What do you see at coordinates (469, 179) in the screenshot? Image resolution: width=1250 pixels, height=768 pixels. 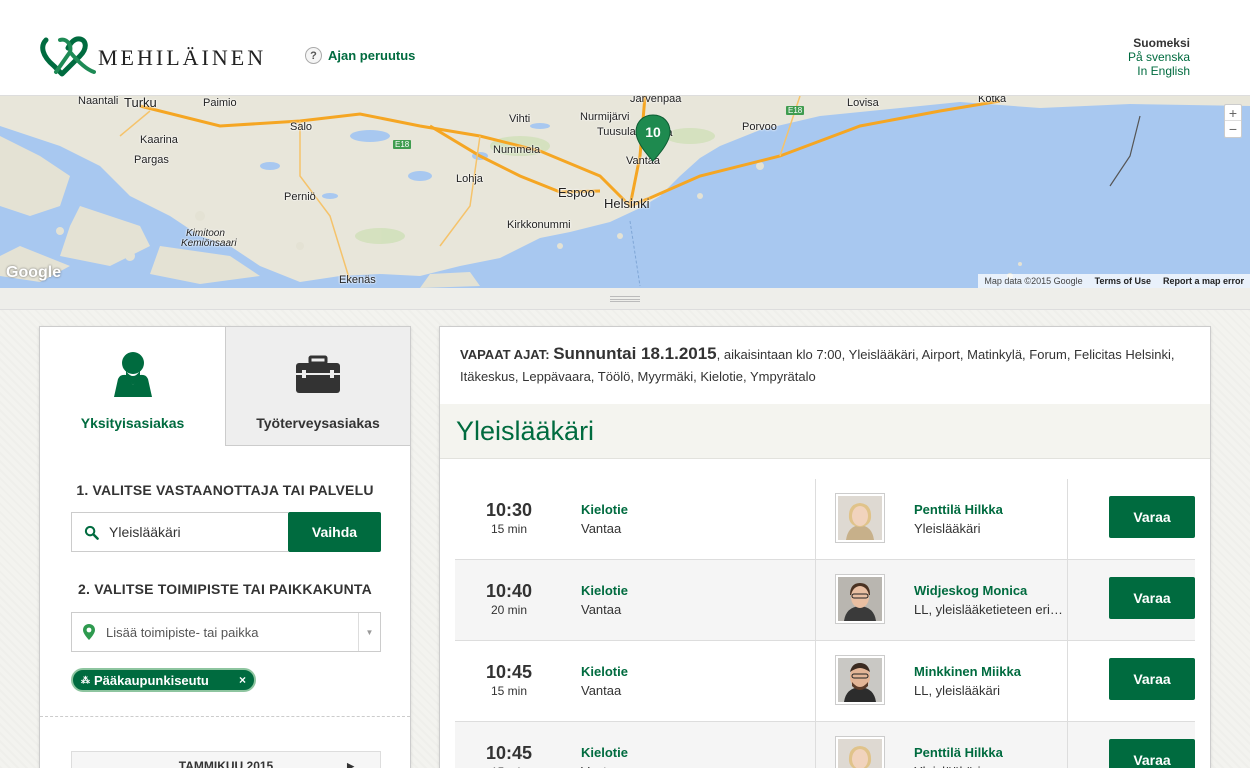 I see `map-label-lohja: Lohja` at bounding box center [469, 179].